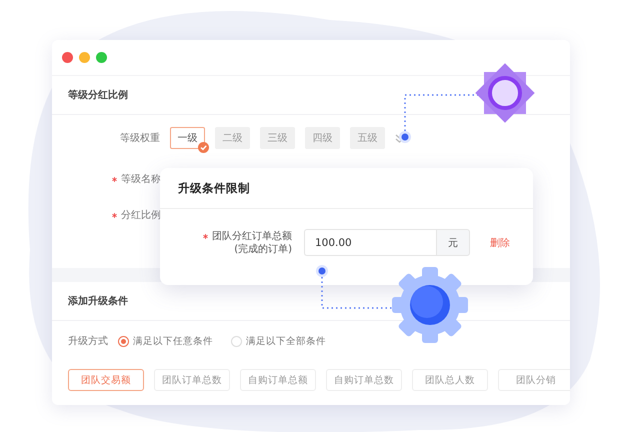 The width and height of the screenshot is (620, 432). I want to click on section-title: 等级分红比例, so click(98, 95).